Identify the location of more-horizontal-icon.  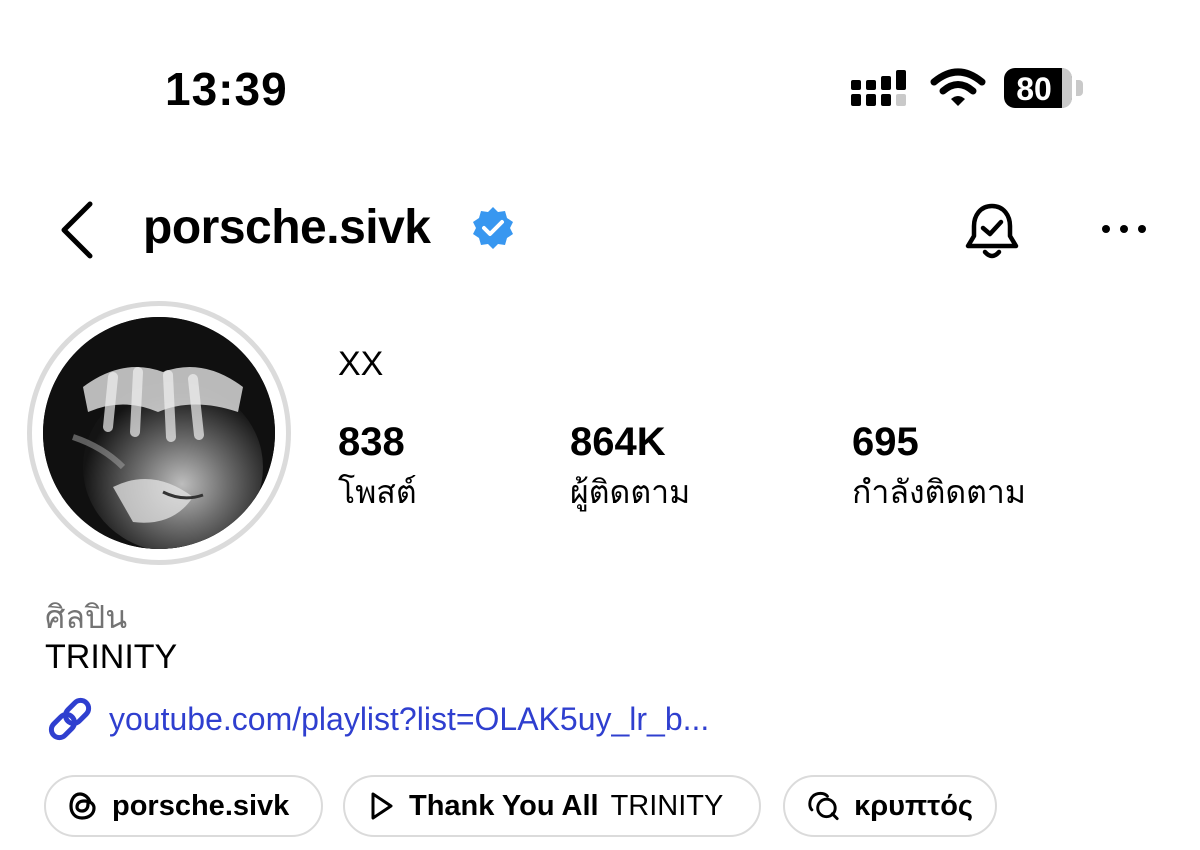
(1124, 229).